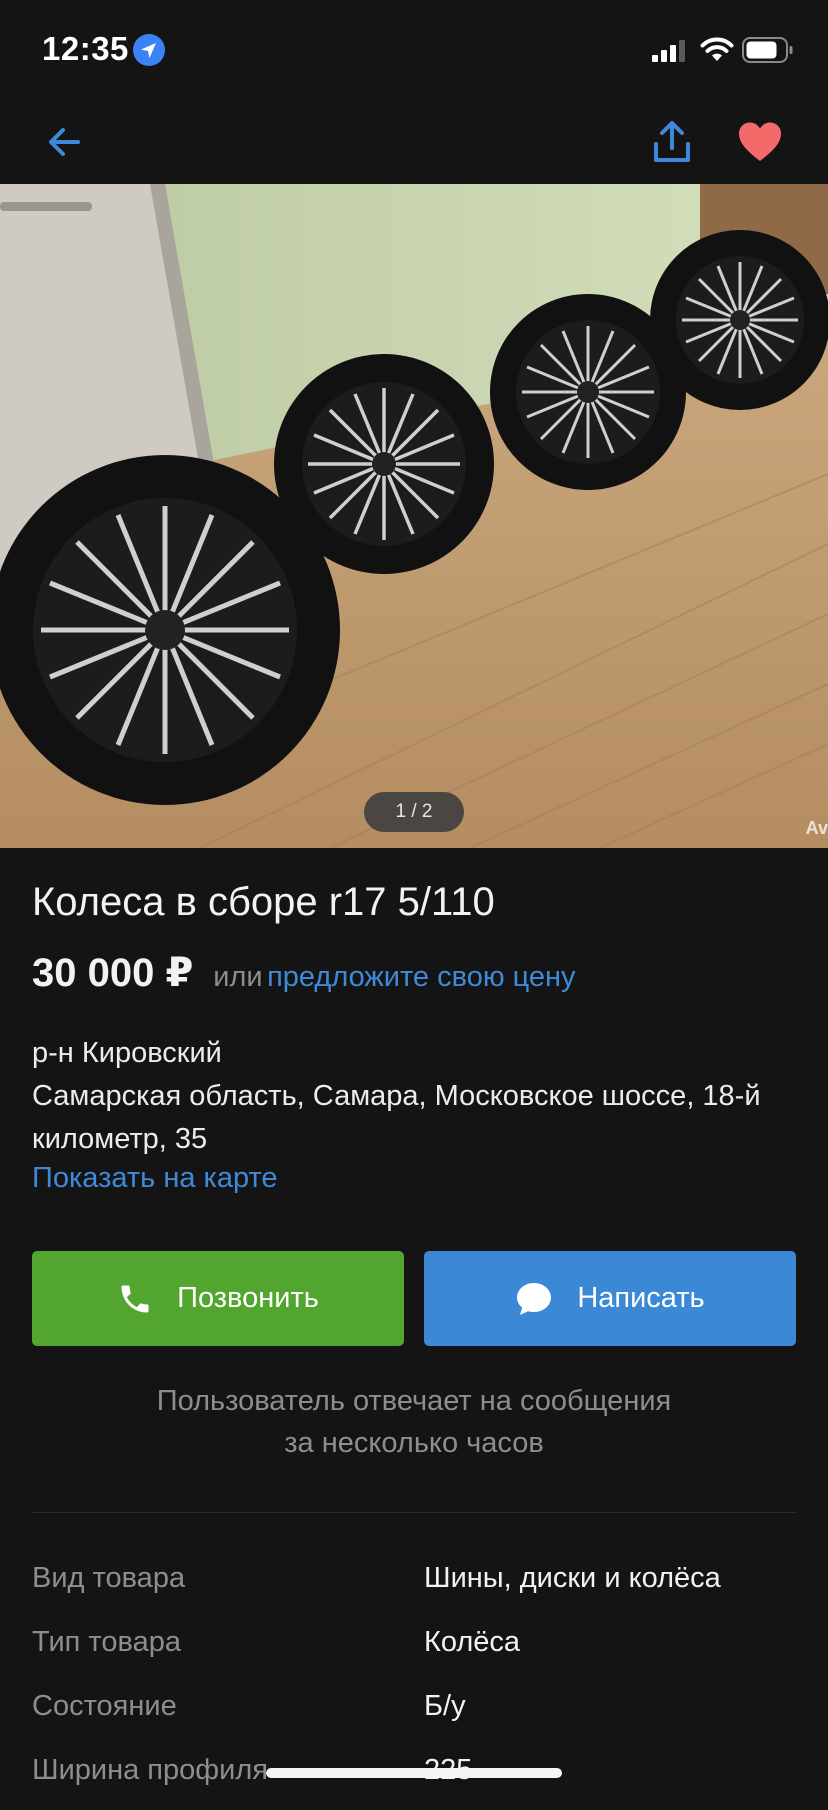 Image resolution: width=828 pixels, height=1810 pixels. What do you see at coordinates (414, 140) in the screenshot?
I see `nav-bar` at bounding box center [414, 140].